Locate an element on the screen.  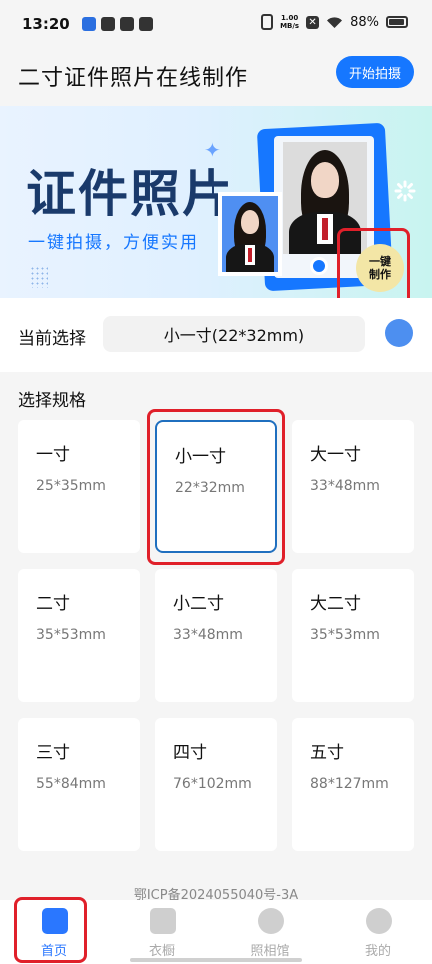
spec-card-3cun: 三寸 55*84mm is located at coordinates (79, 784).